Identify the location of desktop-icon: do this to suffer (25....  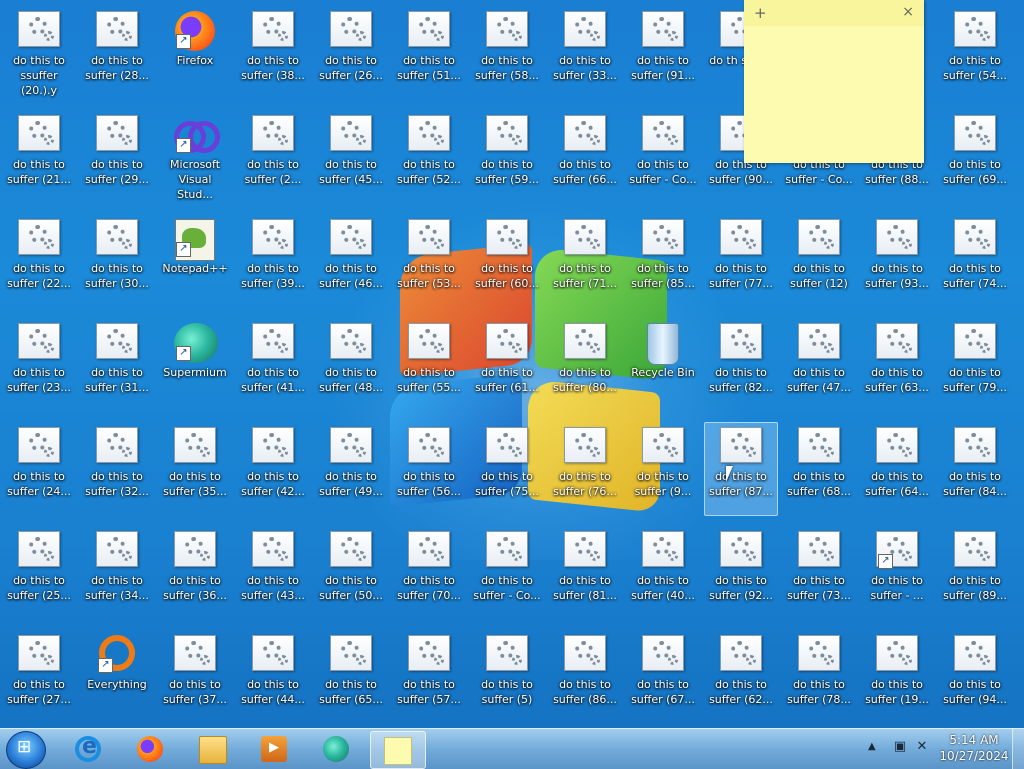
(39, 573).